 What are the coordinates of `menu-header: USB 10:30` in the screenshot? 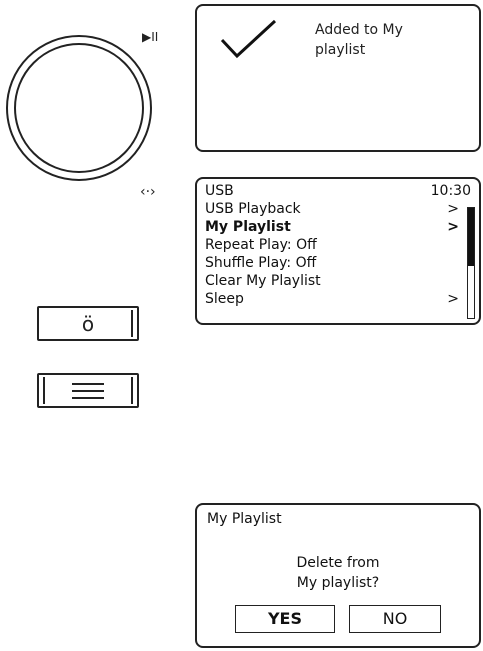 It's located at (338, 191).